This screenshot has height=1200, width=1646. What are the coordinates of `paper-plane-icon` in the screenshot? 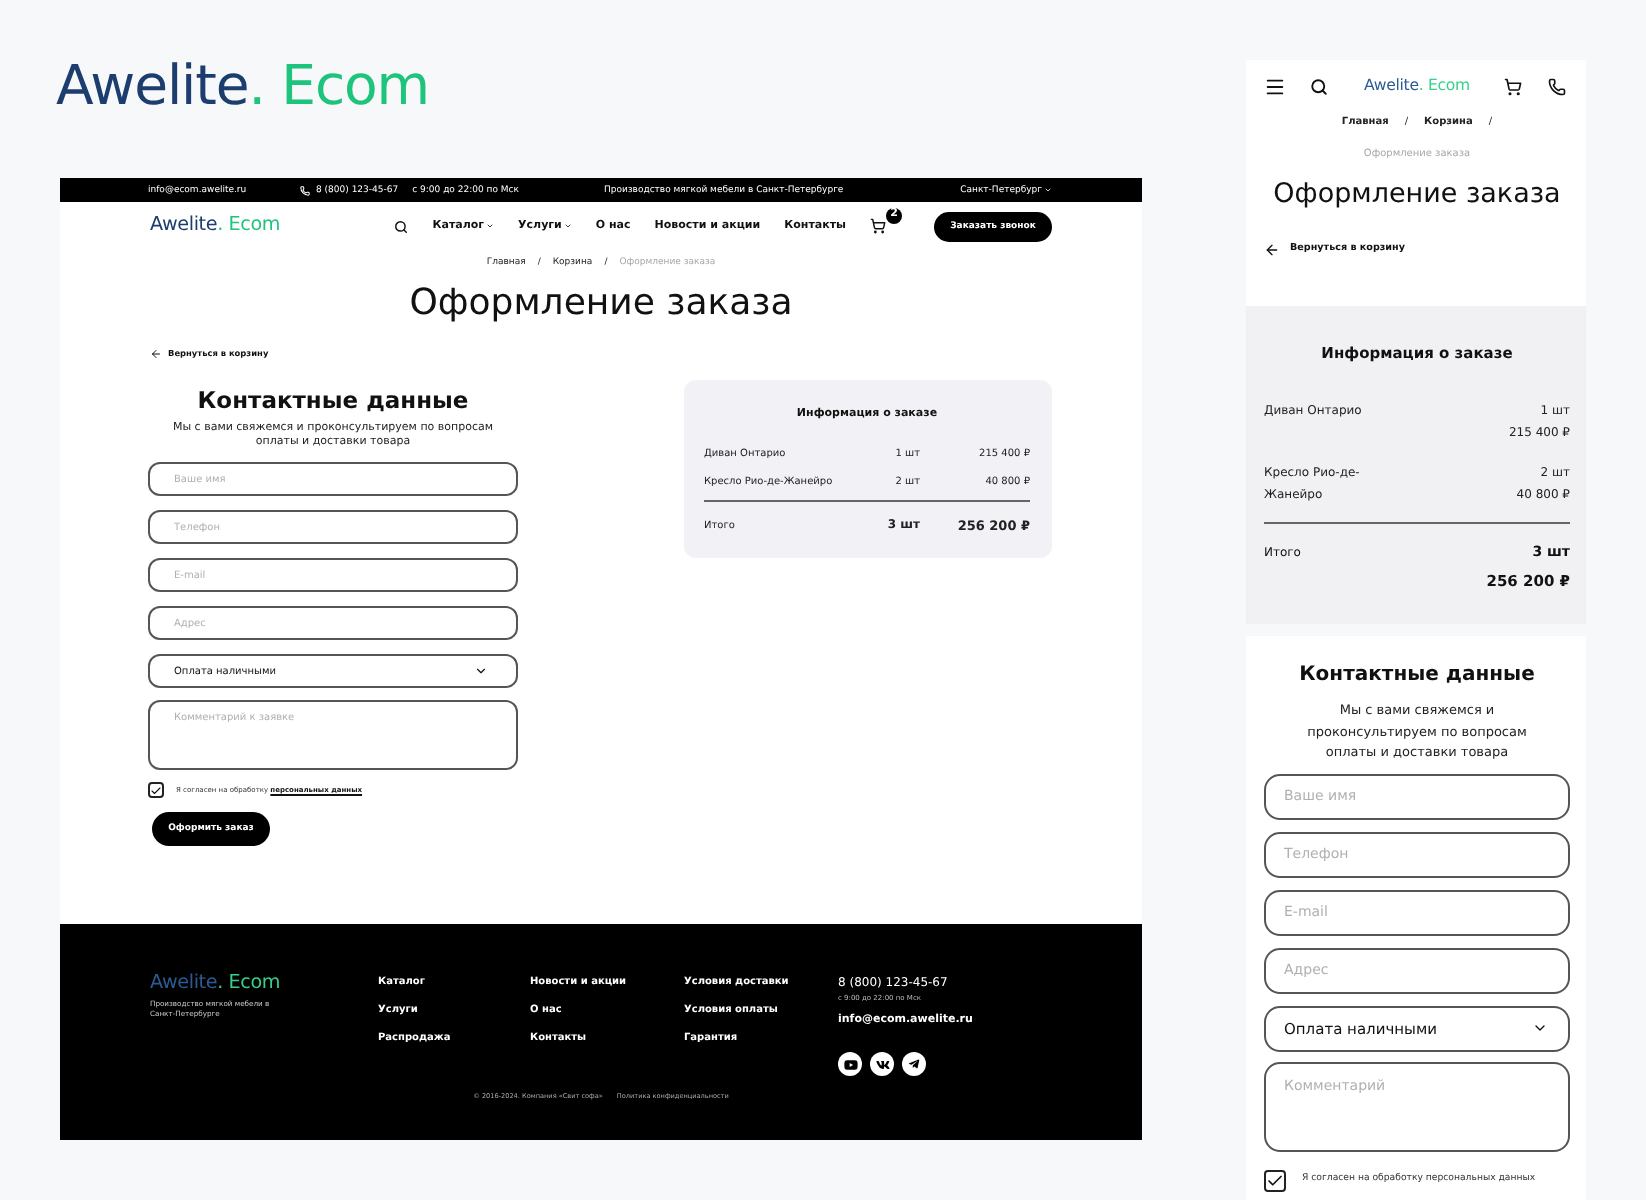 It's located at (914, 1064).